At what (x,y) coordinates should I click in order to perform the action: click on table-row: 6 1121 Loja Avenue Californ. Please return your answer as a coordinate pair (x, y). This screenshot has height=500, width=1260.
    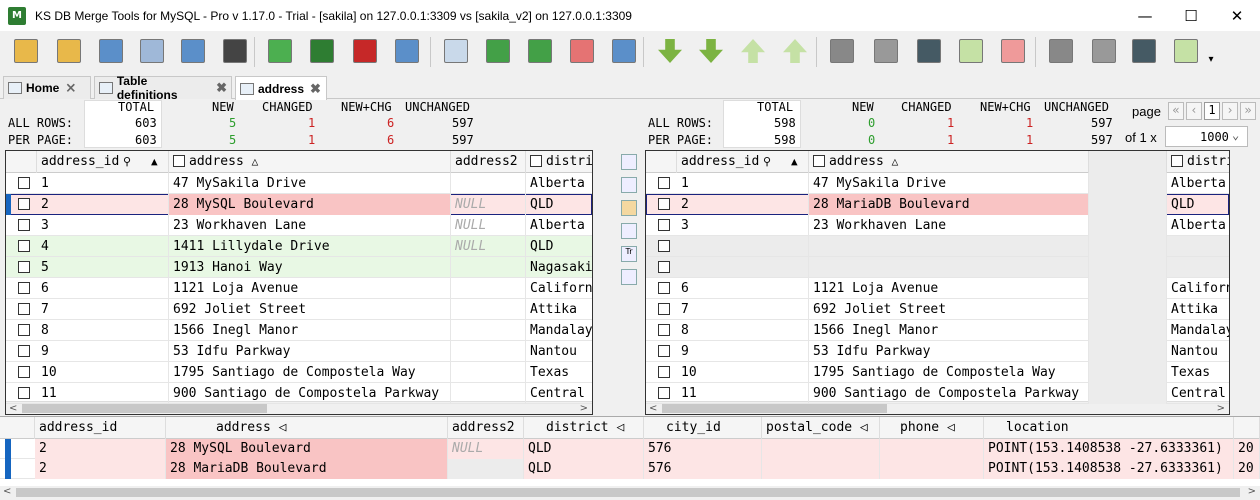
    Looking at the image, I should click on (299, 288).